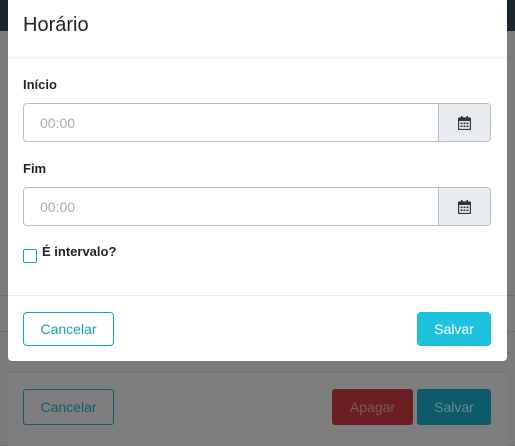 The height and width of the screenshot is (446, 515). Describe the element at coordinates (68, 329) in the screenshot. I see `cancel-button: Cancelar` at that location.